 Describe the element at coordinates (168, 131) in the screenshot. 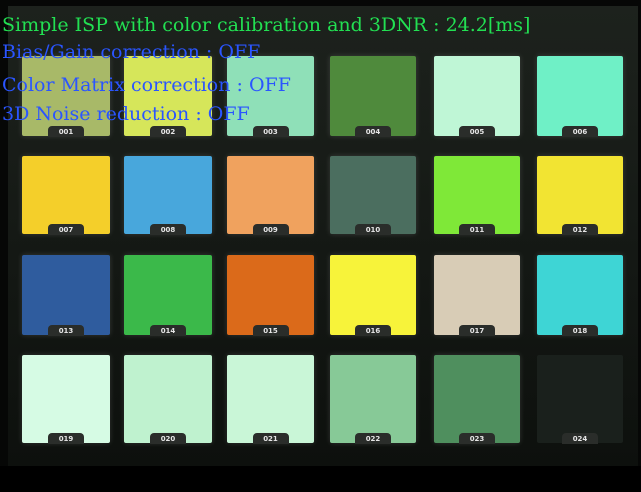

I see `patch-label-002: 002` at that location.